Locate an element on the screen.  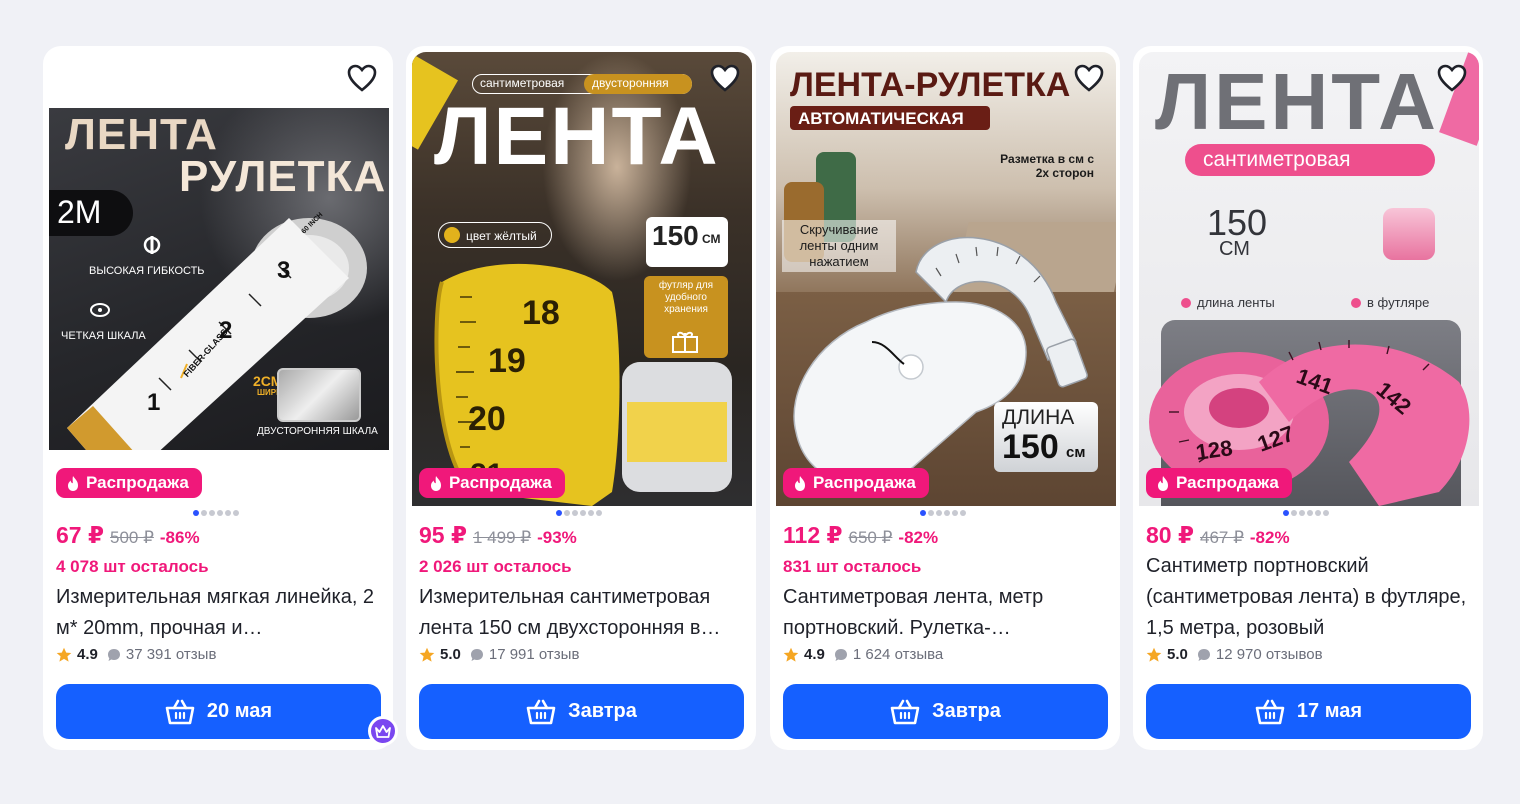
svg-text: 3 is located at coordinates (283, 270).